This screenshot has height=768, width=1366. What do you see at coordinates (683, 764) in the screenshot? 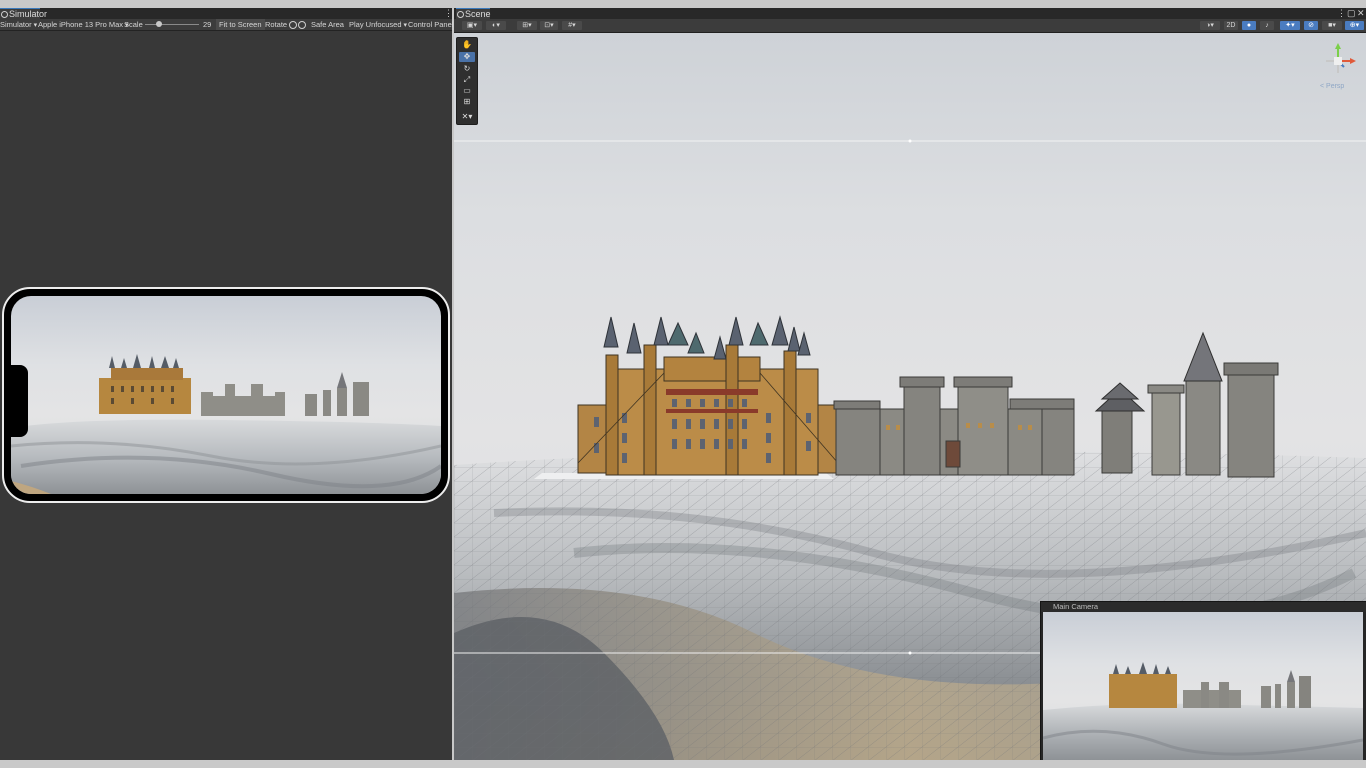
I see `bottom-window-strip` at bounding box center [683, 764].